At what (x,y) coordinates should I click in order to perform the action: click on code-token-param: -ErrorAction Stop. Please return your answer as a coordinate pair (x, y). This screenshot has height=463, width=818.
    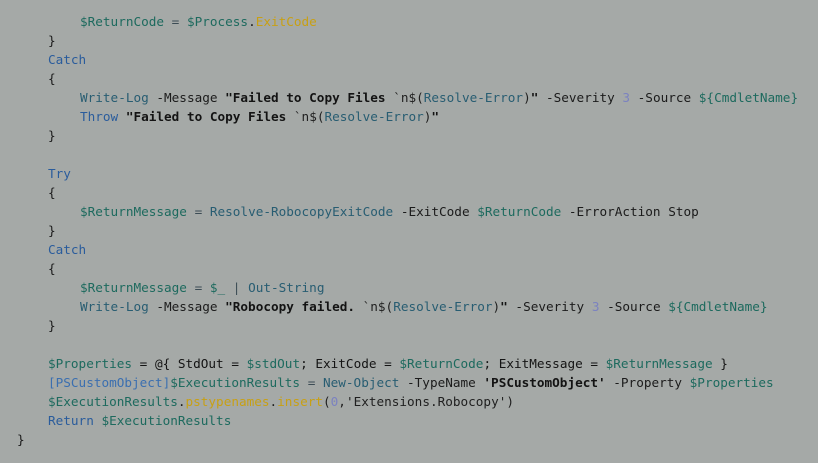
    Looking at the image, I should click on (630, 211).